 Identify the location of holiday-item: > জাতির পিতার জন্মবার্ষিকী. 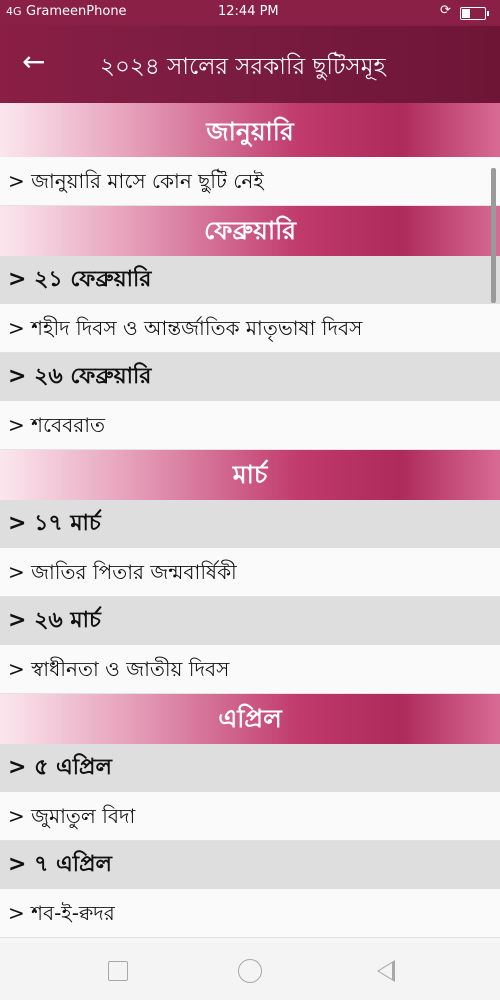
(250, 572).